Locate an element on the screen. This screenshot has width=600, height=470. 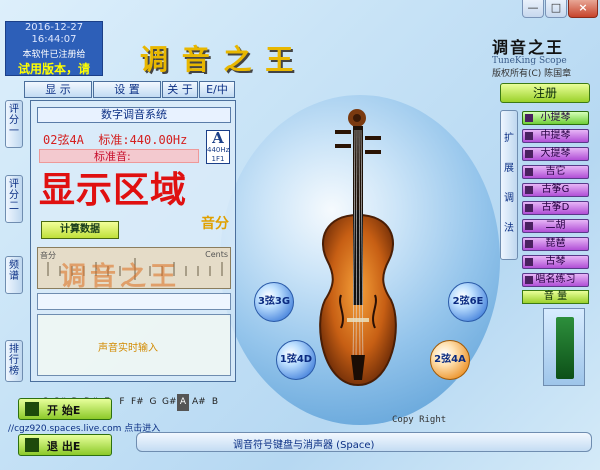
instrument-label: 吉它 is located at coordinates (555, 171).